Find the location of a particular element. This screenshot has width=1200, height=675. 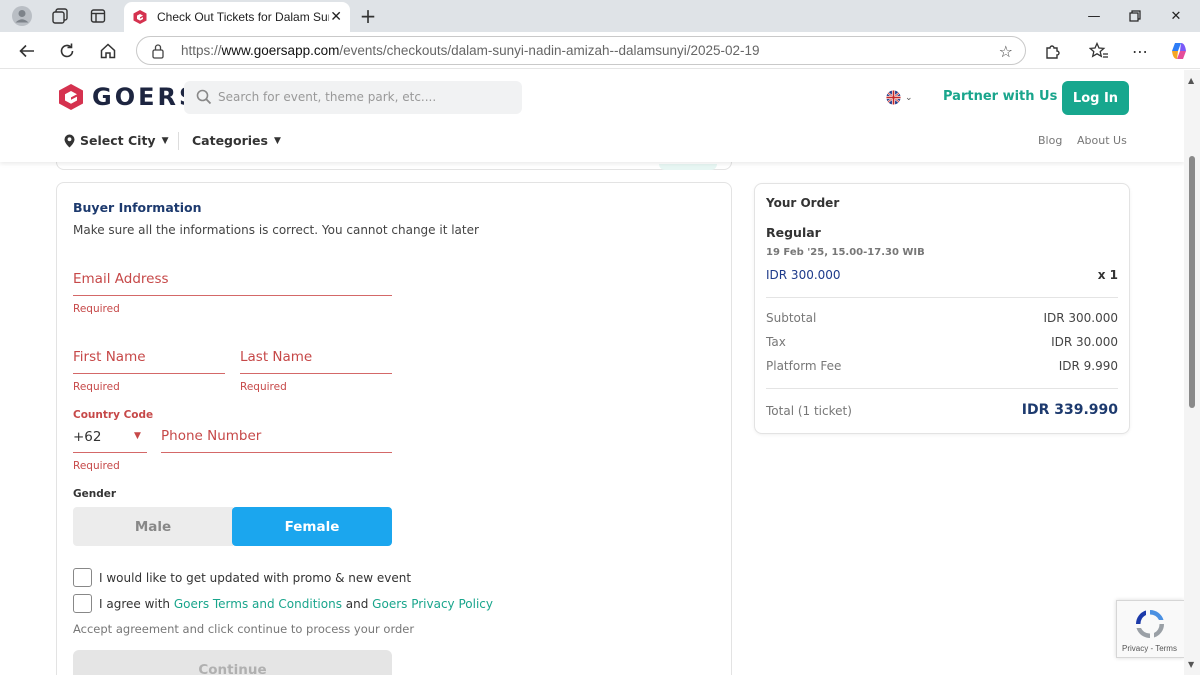

first-name-underline is located at coordinates (149, 373).